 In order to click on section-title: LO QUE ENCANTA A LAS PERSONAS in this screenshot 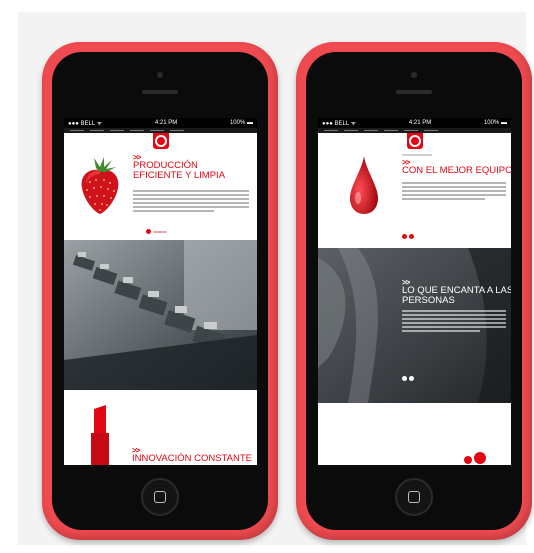, I will do `click(456, 296)`.